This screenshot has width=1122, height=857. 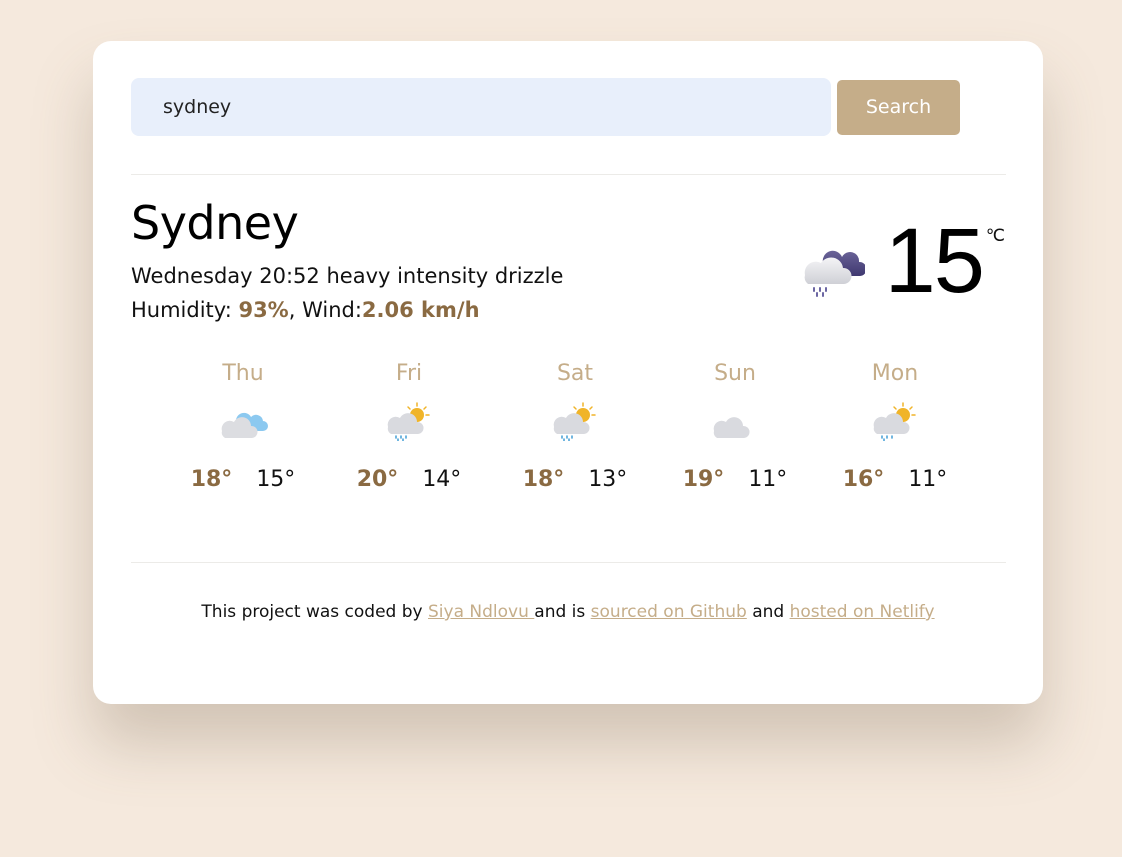 What do you see at coordinates (735, 373) in the screenshot?
I see `forecast-day-name: Sun` at bounding box center [735, 373].